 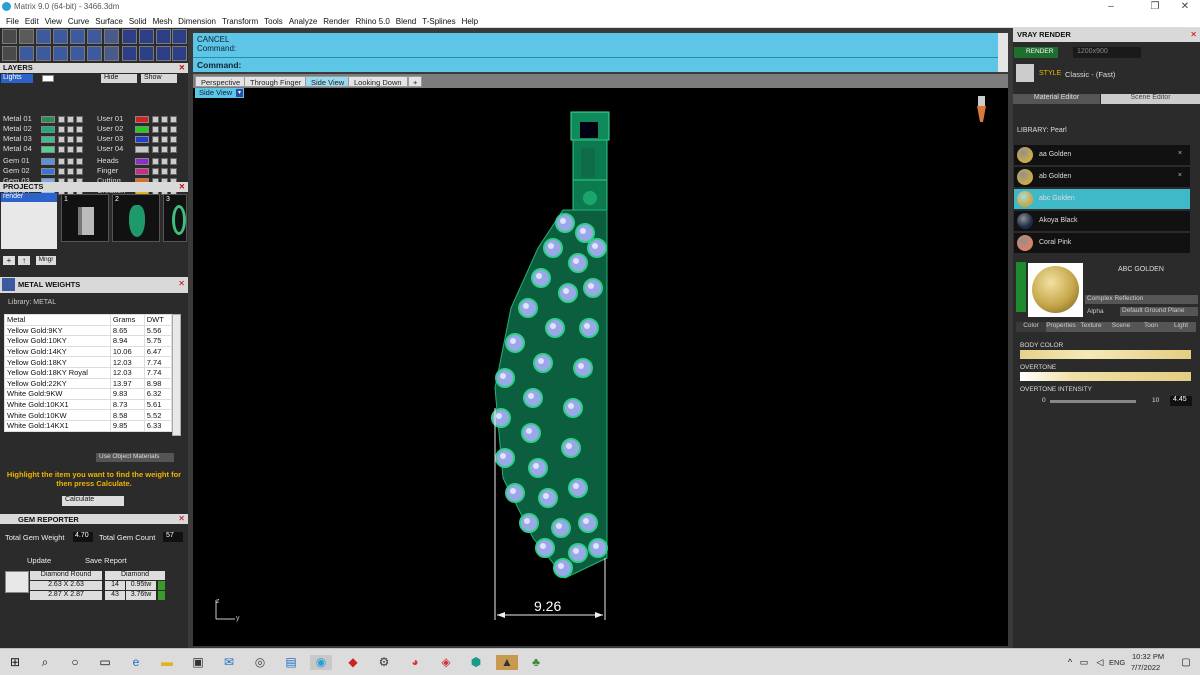 What do you see at coordinates (1181, 327) in the screenshot?
I see `tab-light: Light` at bounding box center [1181, 327].